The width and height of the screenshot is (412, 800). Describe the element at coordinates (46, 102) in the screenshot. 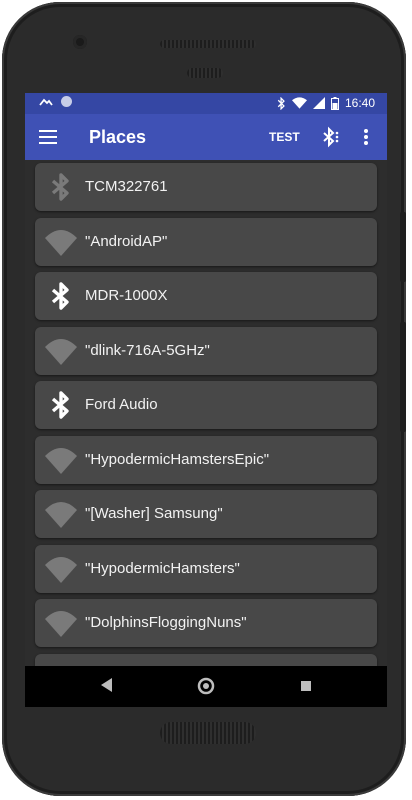

I see `notification-icon` at that location.